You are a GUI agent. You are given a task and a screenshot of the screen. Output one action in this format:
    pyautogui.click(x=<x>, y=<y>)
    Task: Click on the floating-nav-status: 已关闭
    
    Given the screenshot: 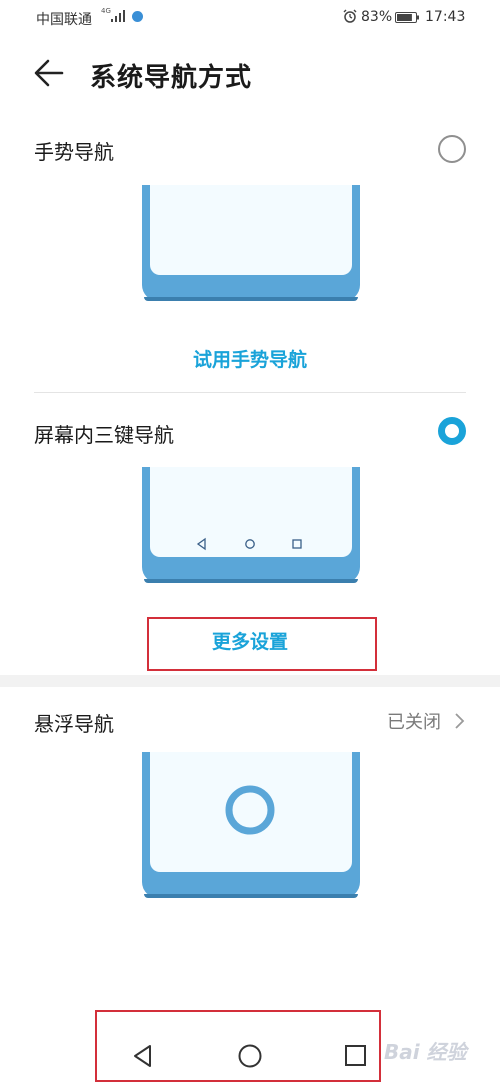 What is the action you would take?
    pyautogui.click(x=426, y=721)
    